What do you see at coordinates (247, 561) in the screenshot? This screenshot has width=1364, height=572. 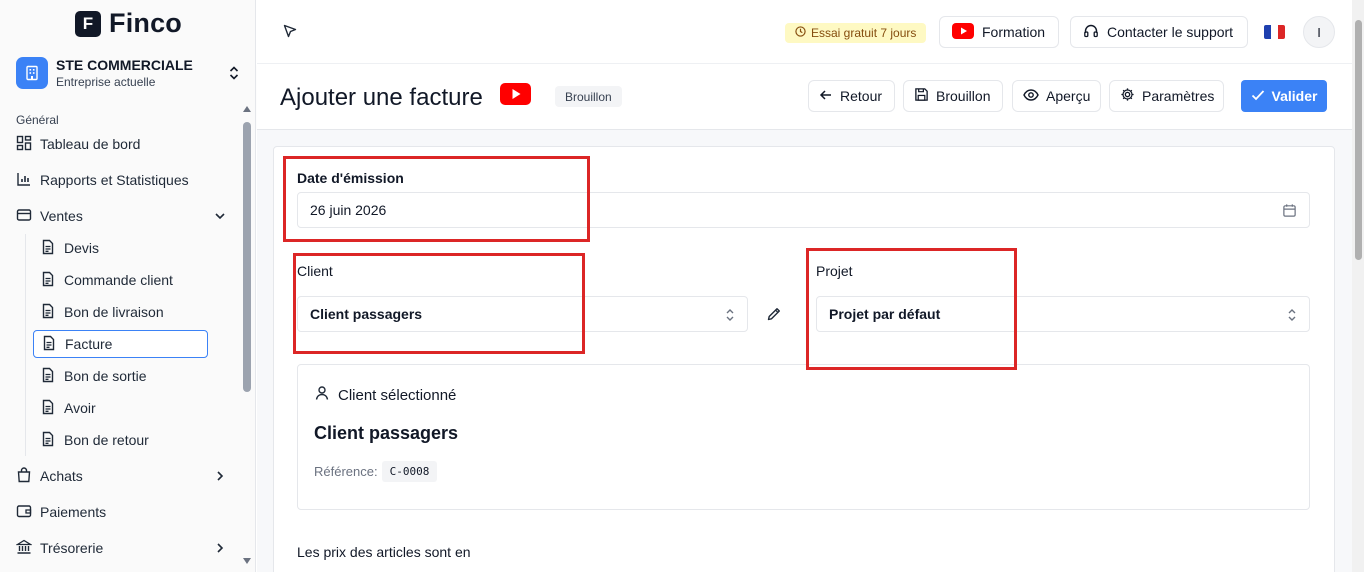 I see `scroll-down-arrow` at bounding box center [247, 561].